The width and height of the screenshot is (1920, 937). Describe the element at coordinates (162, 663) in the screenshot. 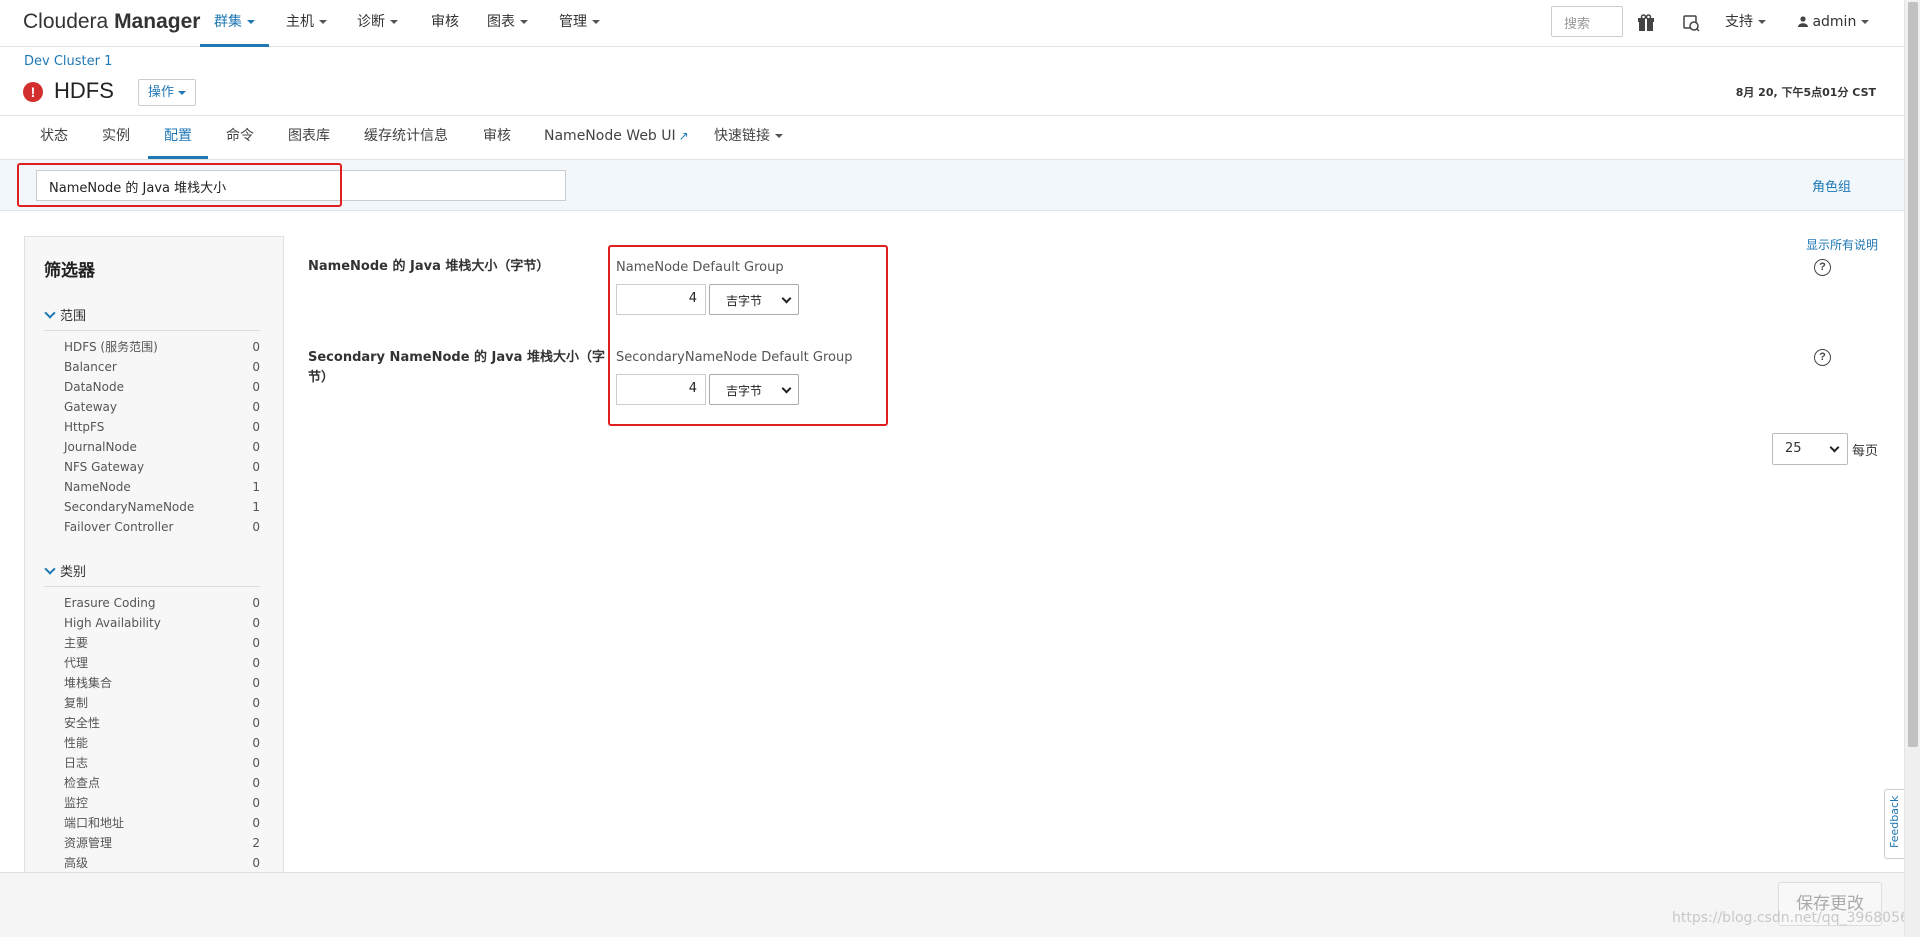

I see `filter-item: 代理0` at that location.